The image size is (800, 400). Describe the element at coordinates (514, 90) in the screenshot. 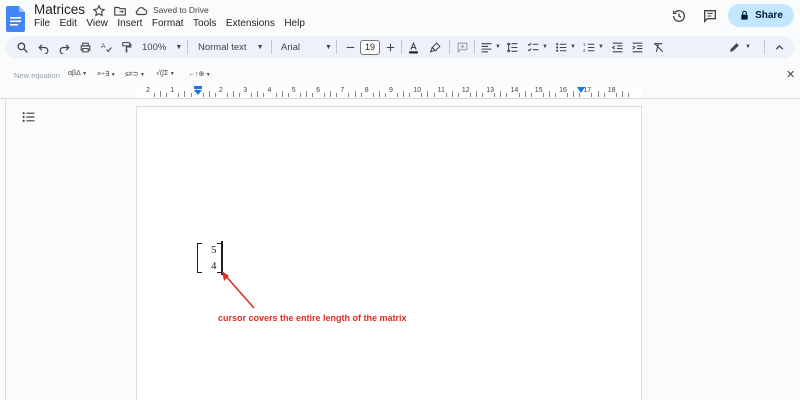

I see `ruler-number: 14` at that location.